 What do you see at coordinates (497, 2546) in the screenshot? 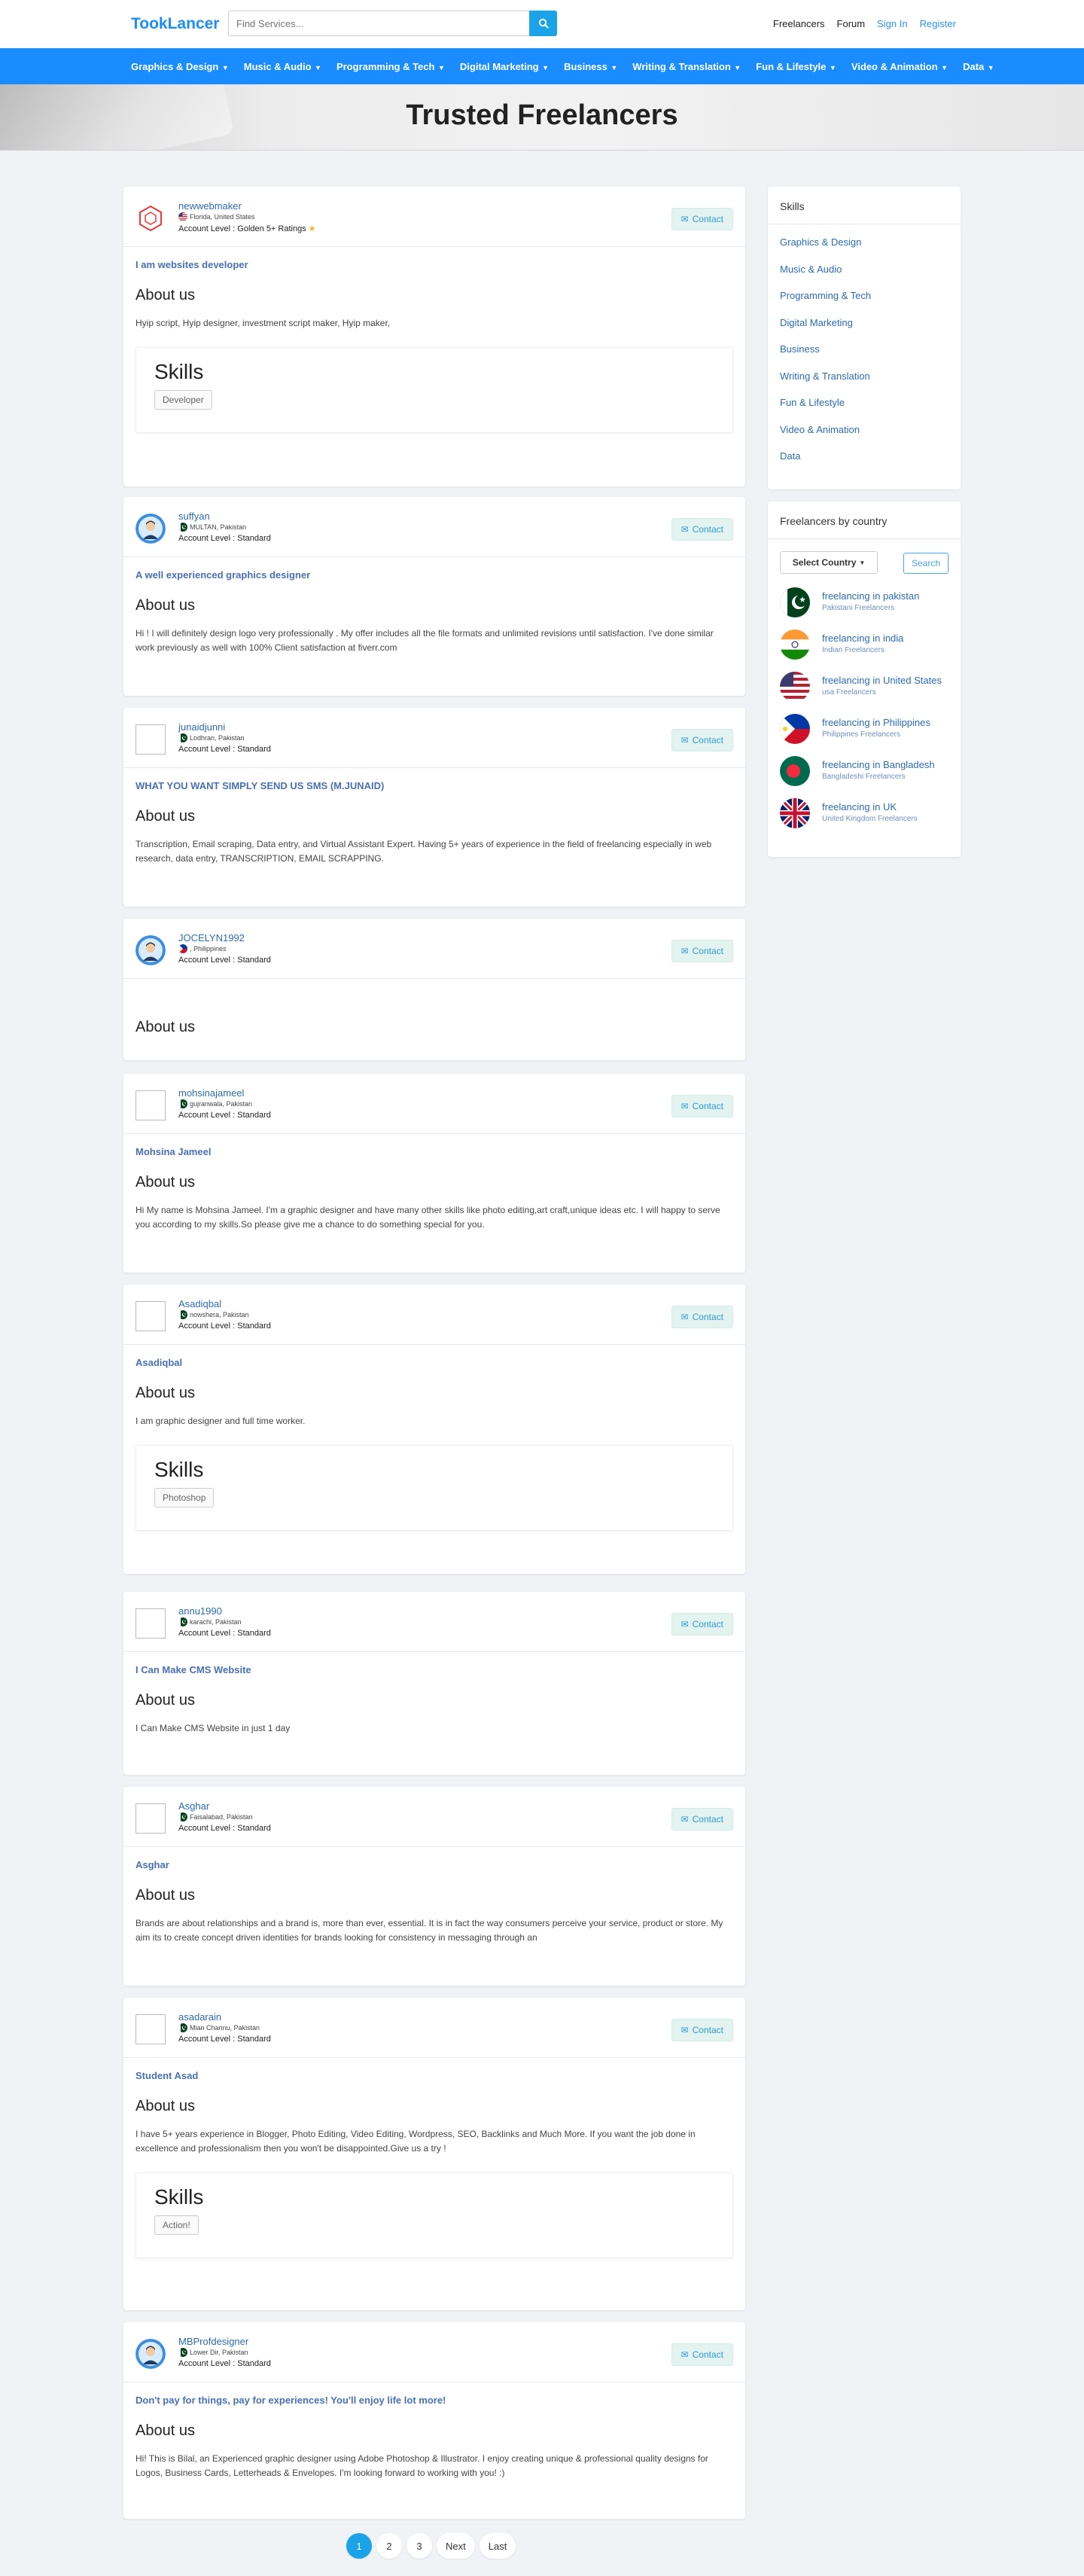
I see `page-button-last: Last` at bounding box center [497, 2546].